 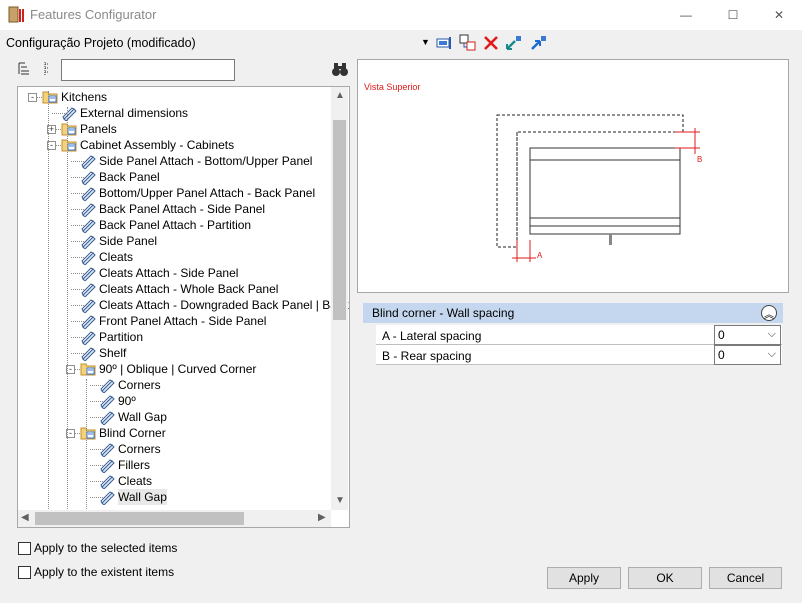 What do you see at coordinates (178, 369) in the screenshot?
I see `tree-item-label: 90º | Oblique | Curved Corner` at bounding box center [178, 369].